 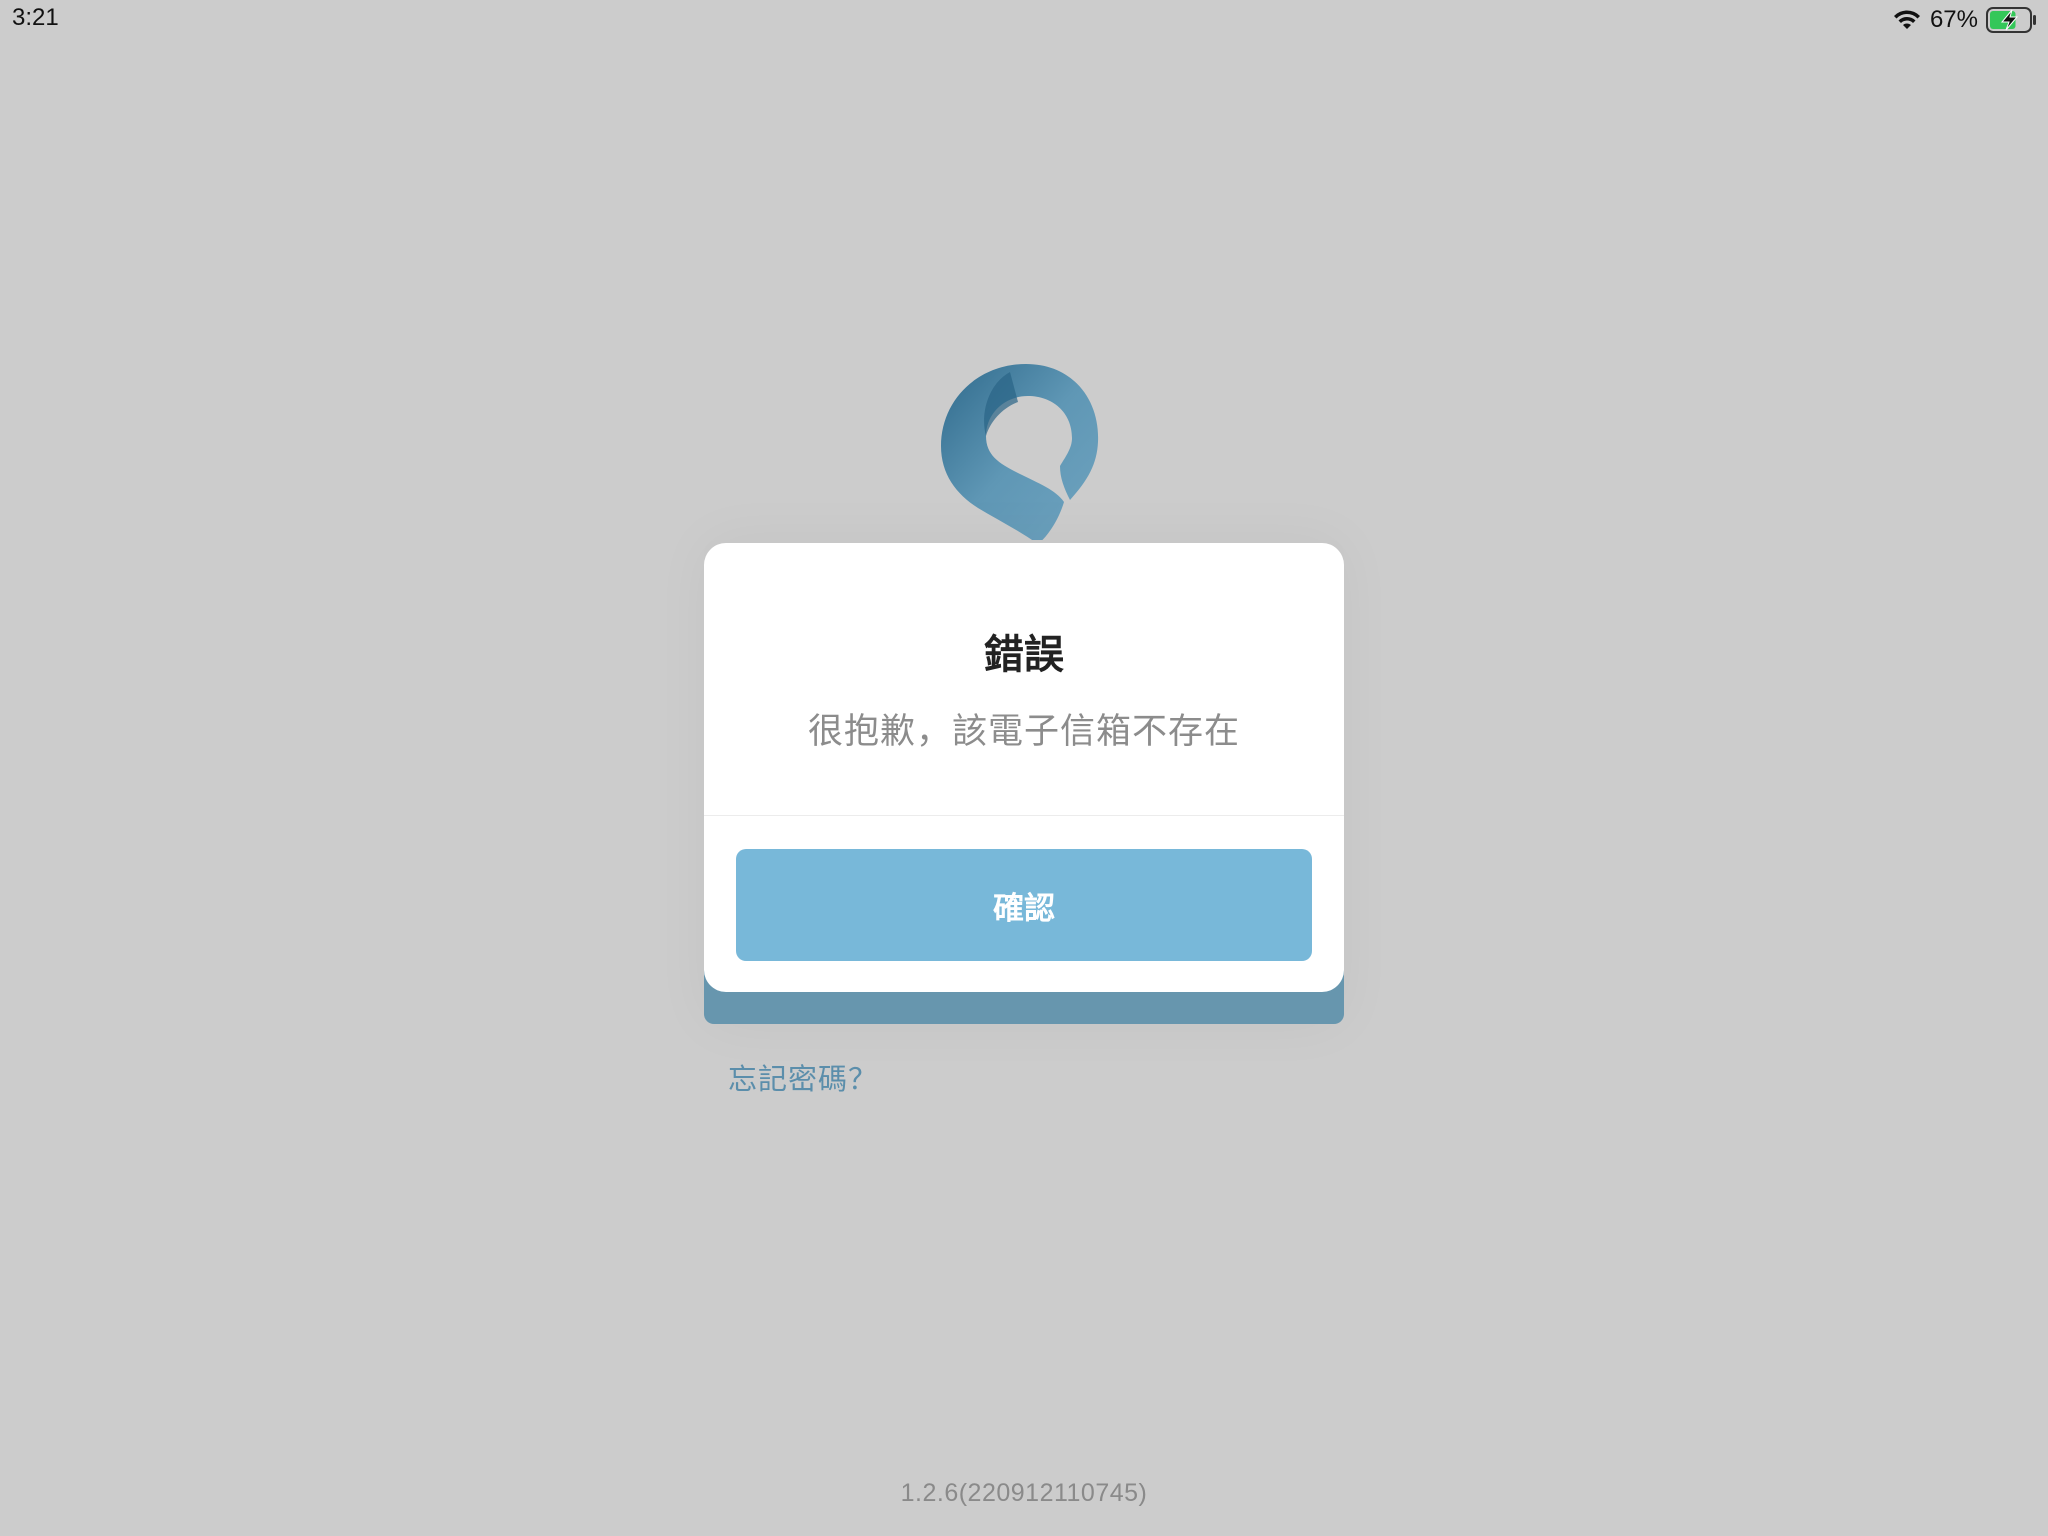 What do you see at coordinates (1024, 815) in the screenshot?
I see `dialog-divider` at bounding box center [1024, 815].